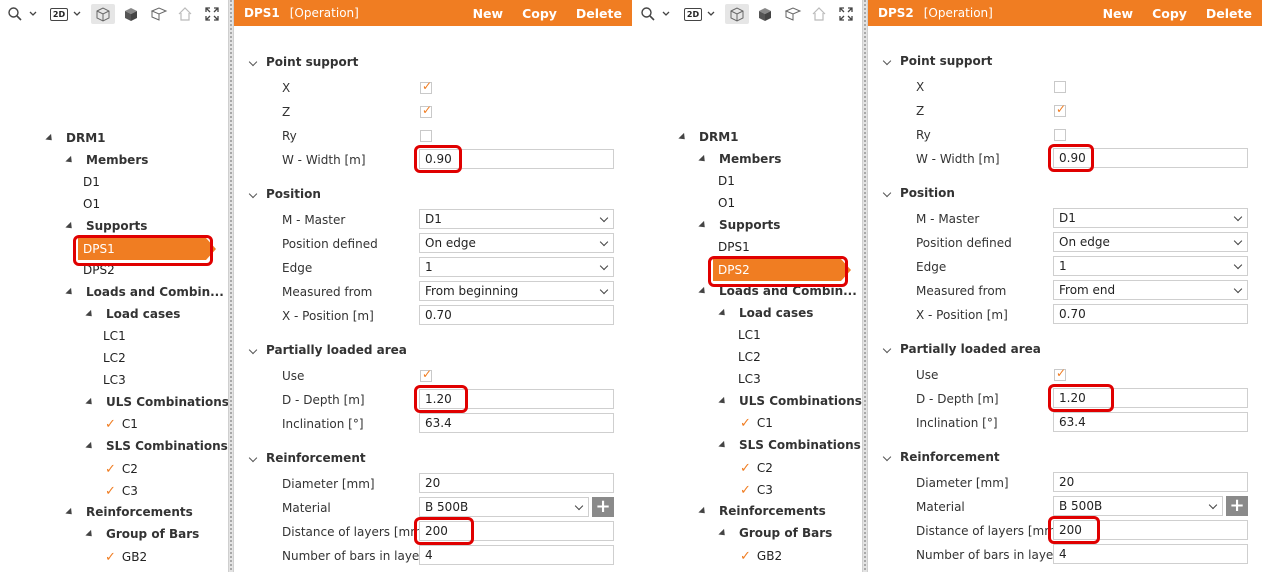 This screenshot has height=572, width=1262. What do you see at coordinates (159, 14) in the screenshot?
I see `section-view-icon` at bounding box center [159, 14].